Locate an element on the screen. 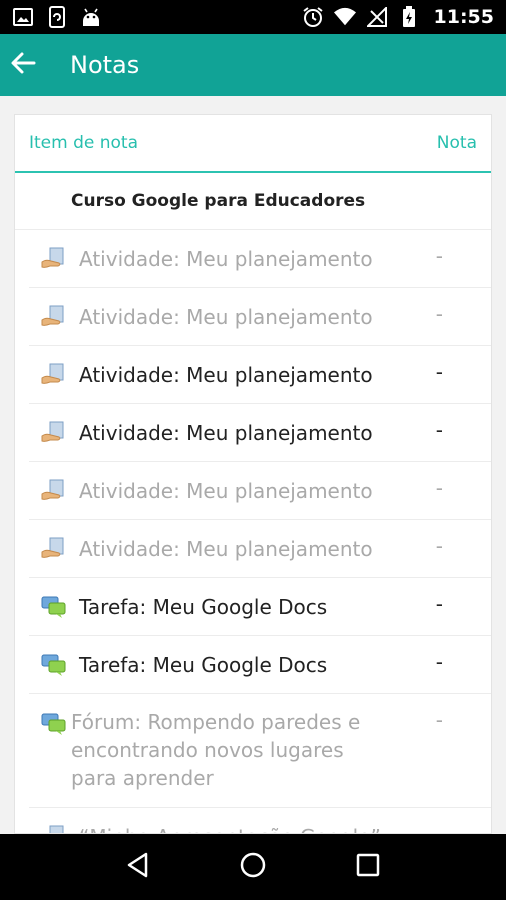 The height and width of the screenshot is (900, 506). course-row: Curso Google para Educadores is located at coordinates (253, 201).